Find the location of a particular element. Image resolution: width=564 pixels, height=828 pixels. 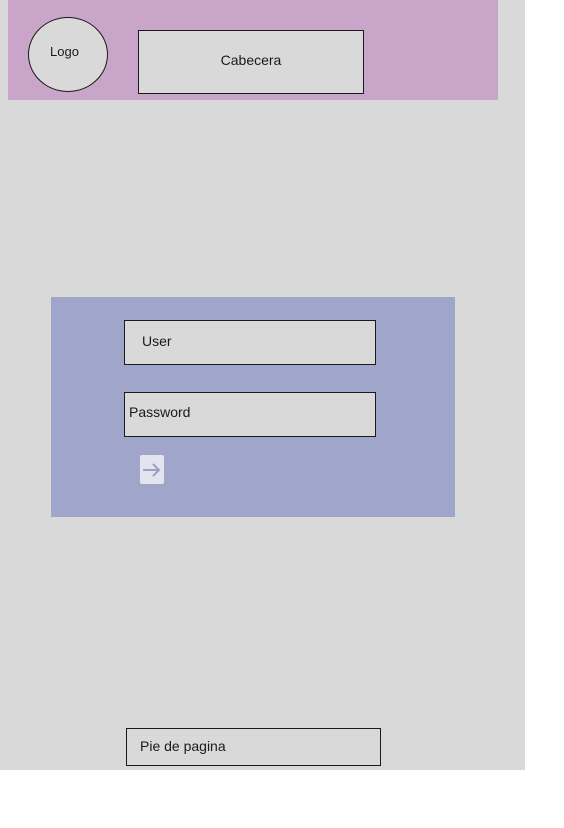

header-title: Cabecera is located at coordinates (251, 60).